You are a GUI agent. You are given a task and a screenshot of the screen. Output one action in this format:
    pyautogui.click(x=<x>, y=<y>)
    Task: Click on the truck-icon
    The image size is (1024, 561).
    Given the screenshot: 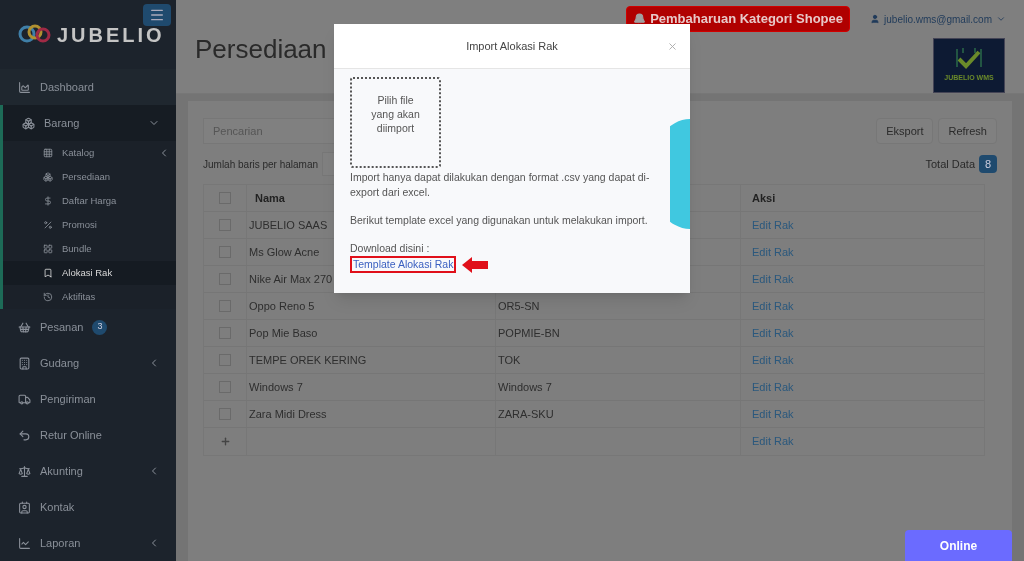 What is the action you would take?
    pyautogui.click(x=24, y=399)
    